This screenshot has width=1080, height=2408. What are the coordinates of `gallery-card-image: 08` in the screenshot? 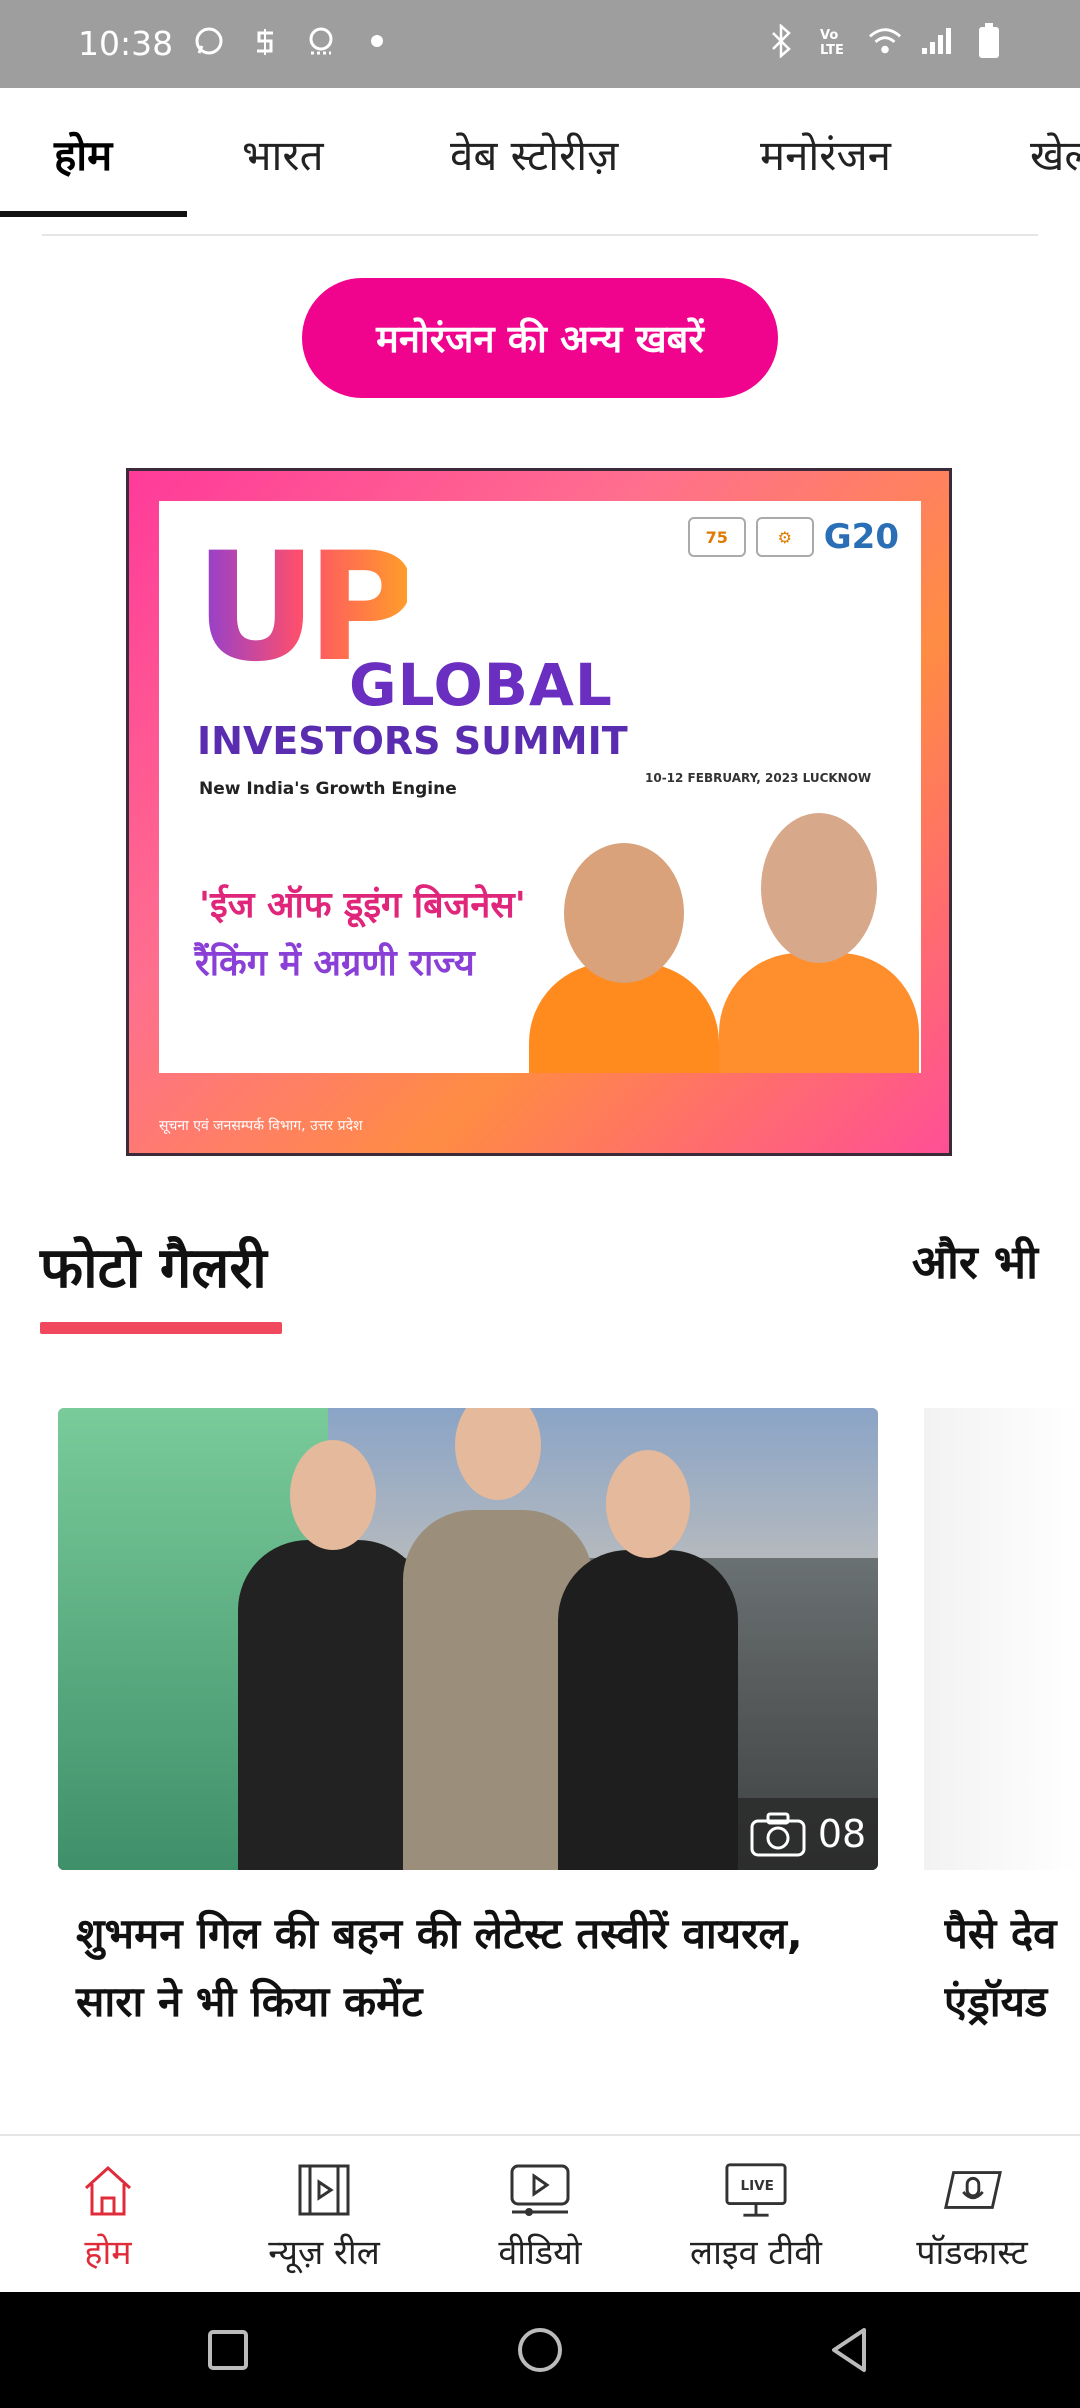 It's located at (468, 1639).